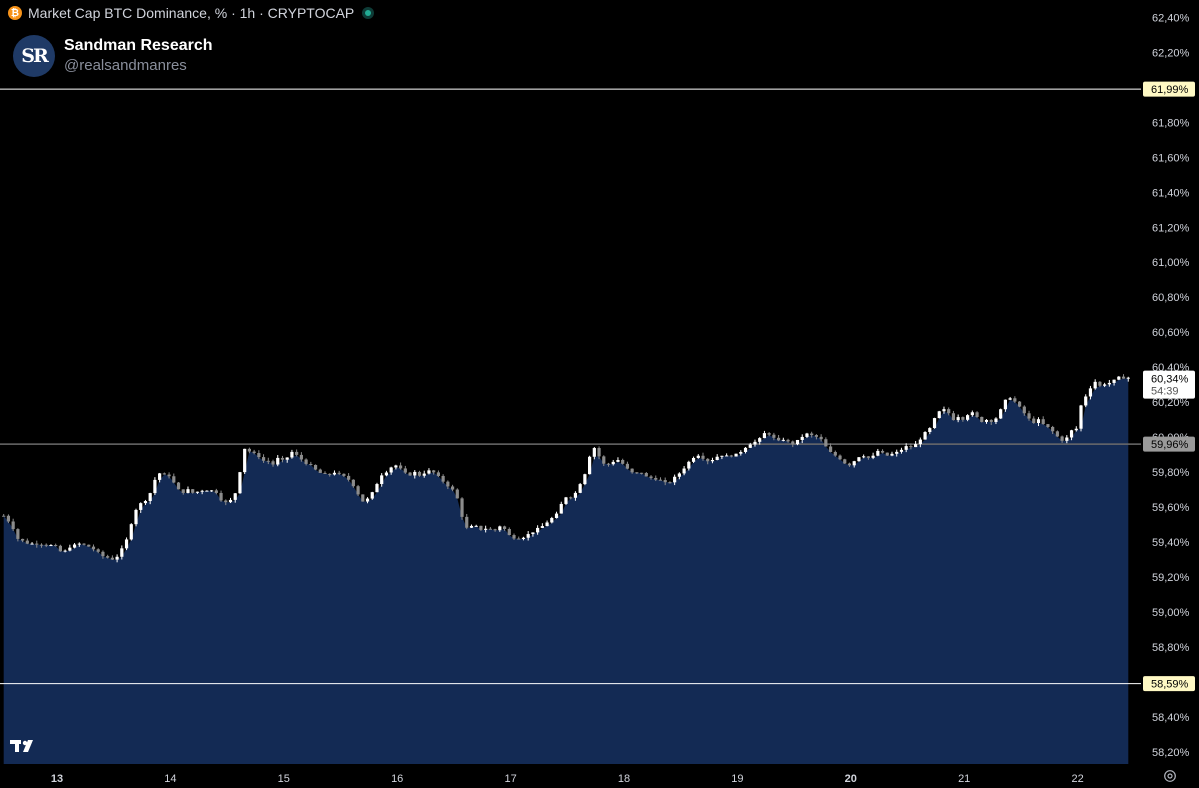  I want to click on svg-text: 59,96%, so click(1170, 445).